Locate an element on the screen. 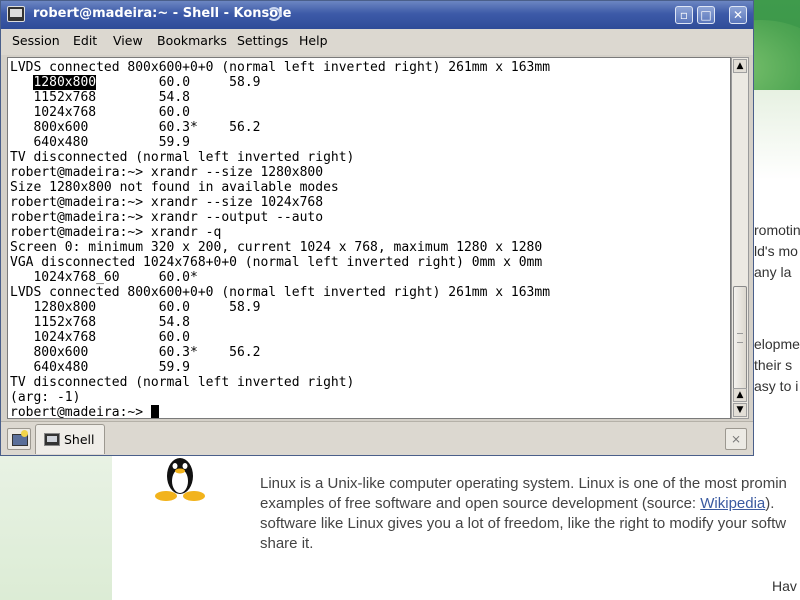 This screenshot has height=600, width=800. window-title: robert@madeira:~ - Shell - Konsole is located at coordinates (162, 13).